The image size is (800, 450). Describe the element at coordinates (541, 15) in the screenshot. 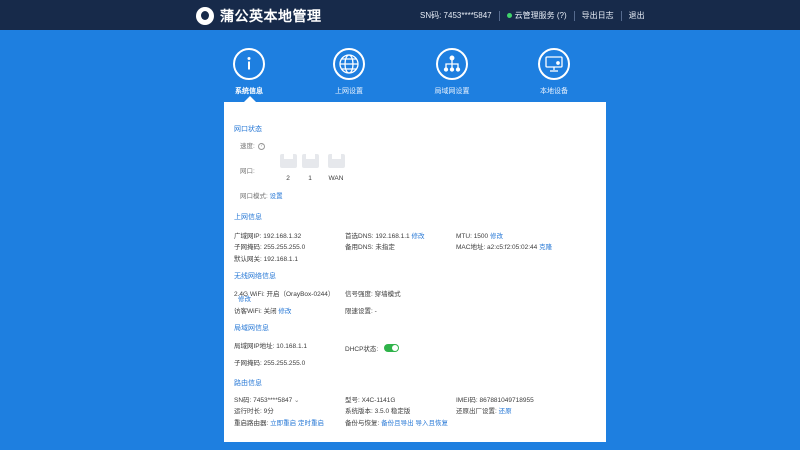

I see `cloud-service-link: 云管理服务 (?)` at that location.